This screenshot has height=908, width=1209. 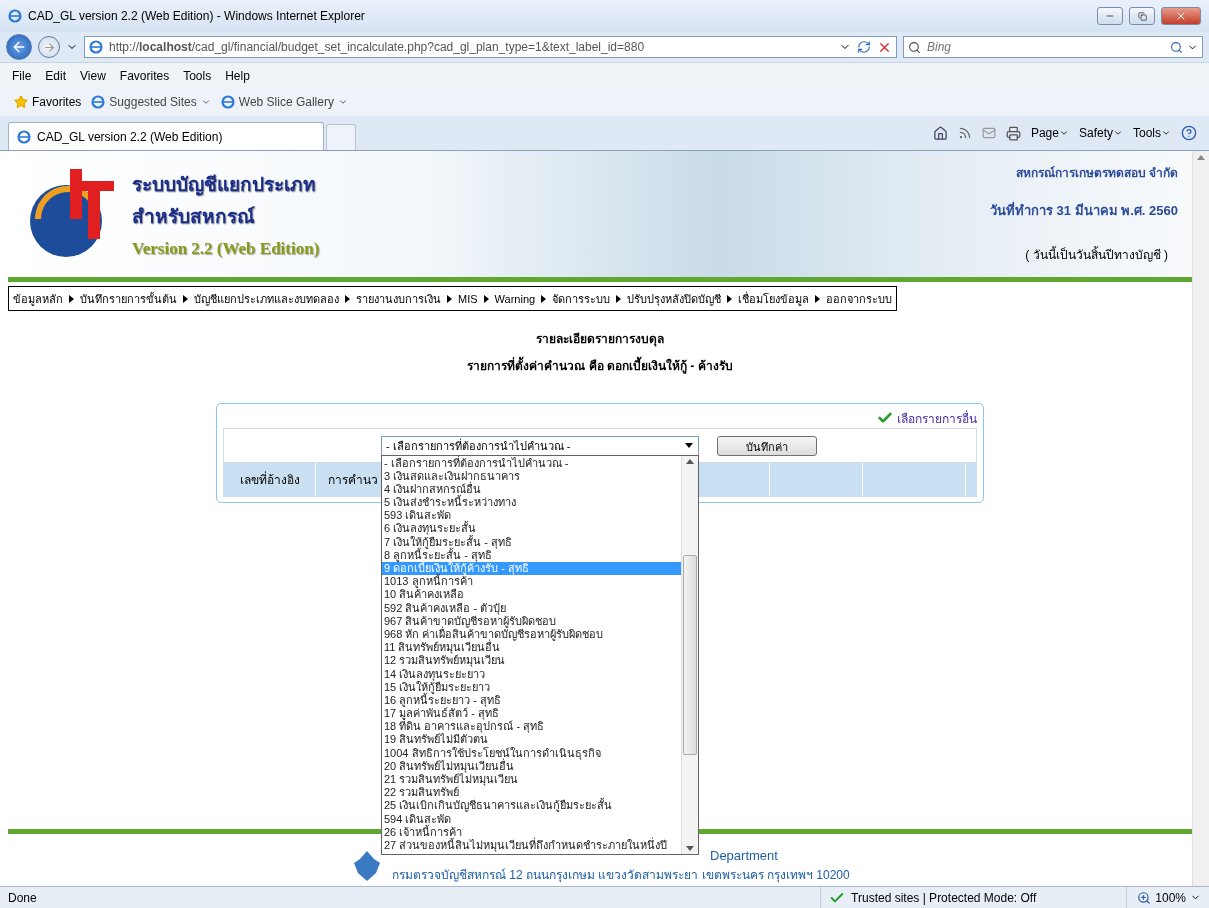 What do you see at coordinates (166, 136) in the screenshot?
I see `browser-tab: CAD_GL version 2.2 (Web Edition)` at bounding box center [166, 136].